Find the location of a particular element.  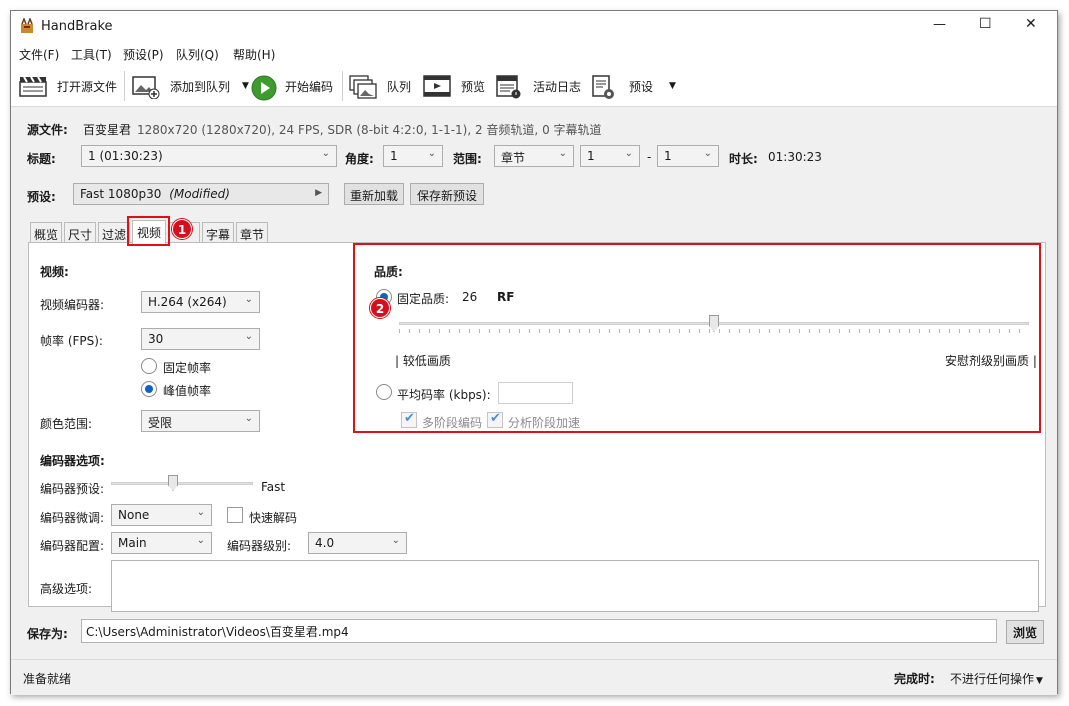

fast-decode-label: 快速解码 is located at coordinates (273, 518).